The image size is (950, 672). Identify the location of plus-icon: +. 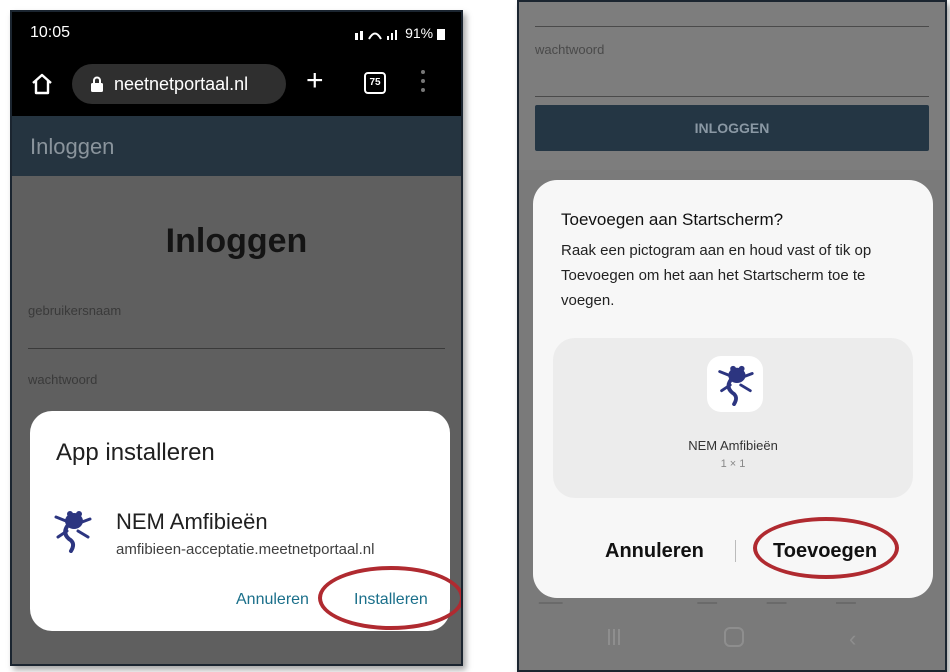
(315, 81).